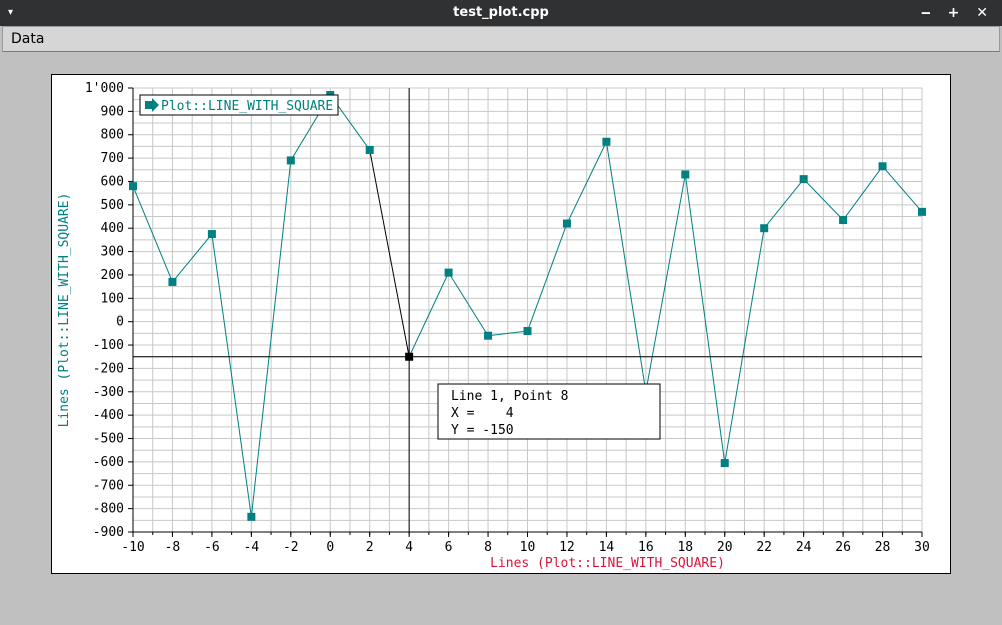 The image size is (1002, 625). Describe the element at coordinates (112, 158) in the screenshot. I see `y-tick-label: 700` at that location.